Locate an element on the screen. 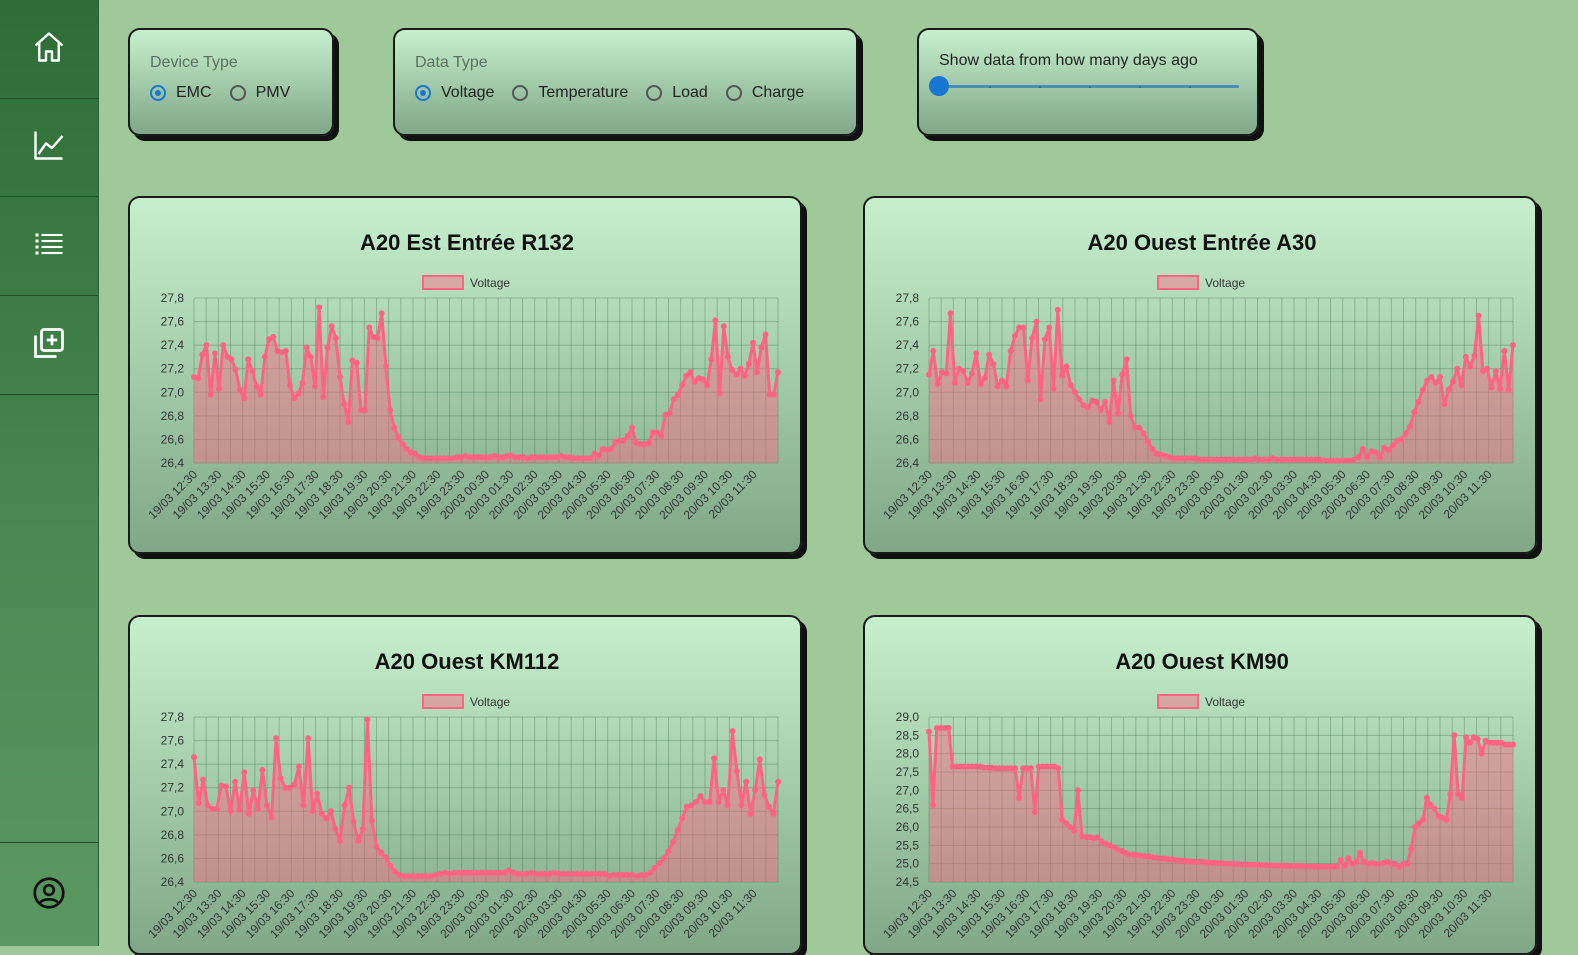  days-slider-track is located at coordinates (1089, 86).